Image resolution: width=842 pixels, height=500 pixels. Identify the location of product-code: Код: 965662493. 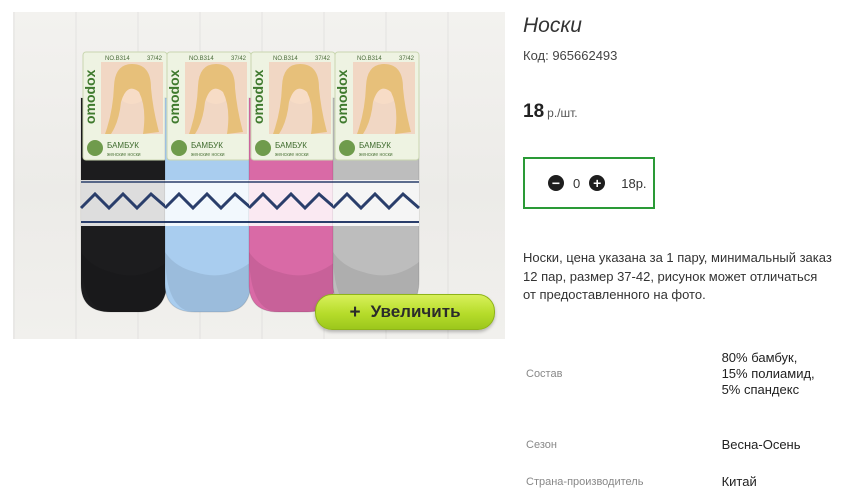
(570, 55).